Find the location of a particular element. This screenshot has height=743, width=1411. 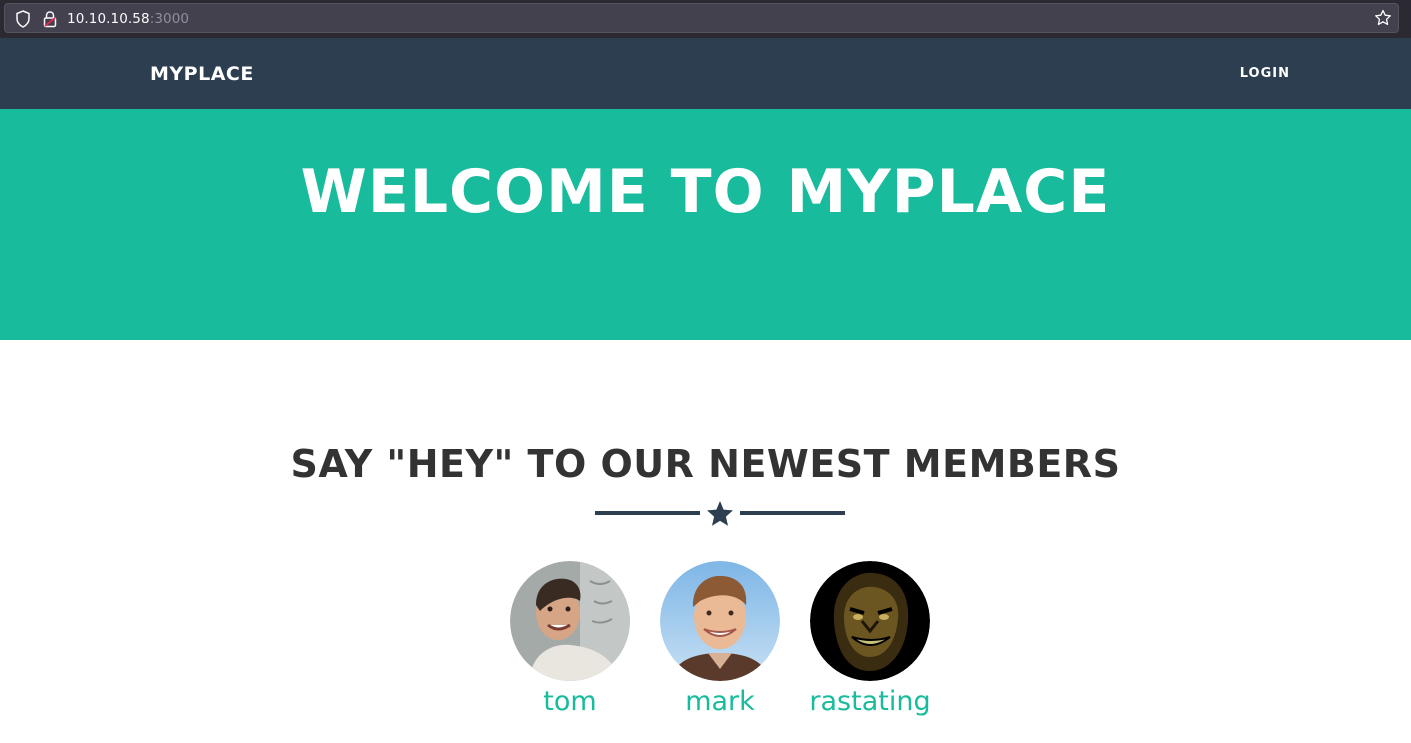

member-name-mark: mark is located at coordinates (720, 702).